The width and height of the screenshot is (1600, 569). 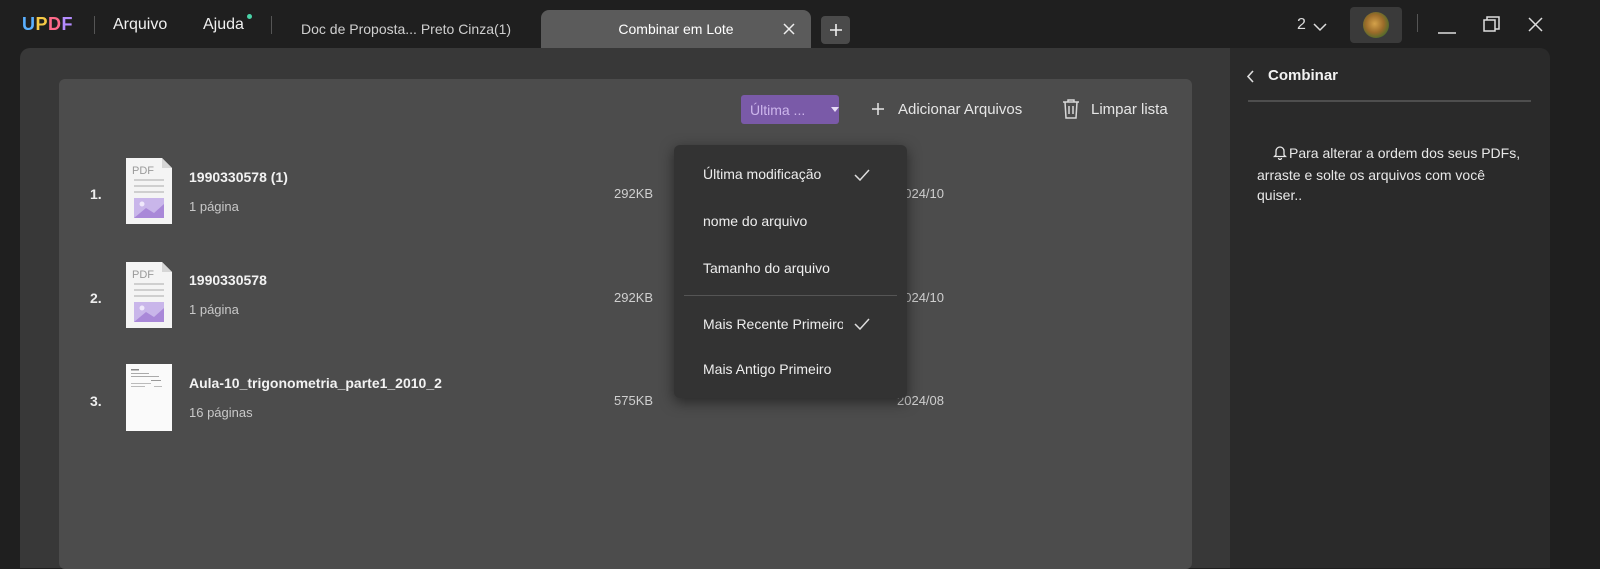 I want to click on menu-item-newest-first: Mais Recente Primeiro, so click(x=773, y=324).